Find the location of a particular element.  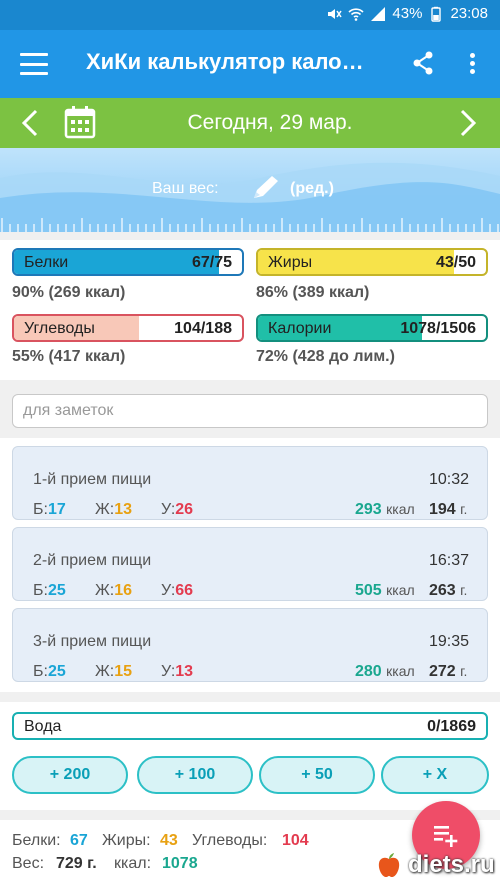

meal-protein: 17 is located at coordinates (56, 509).